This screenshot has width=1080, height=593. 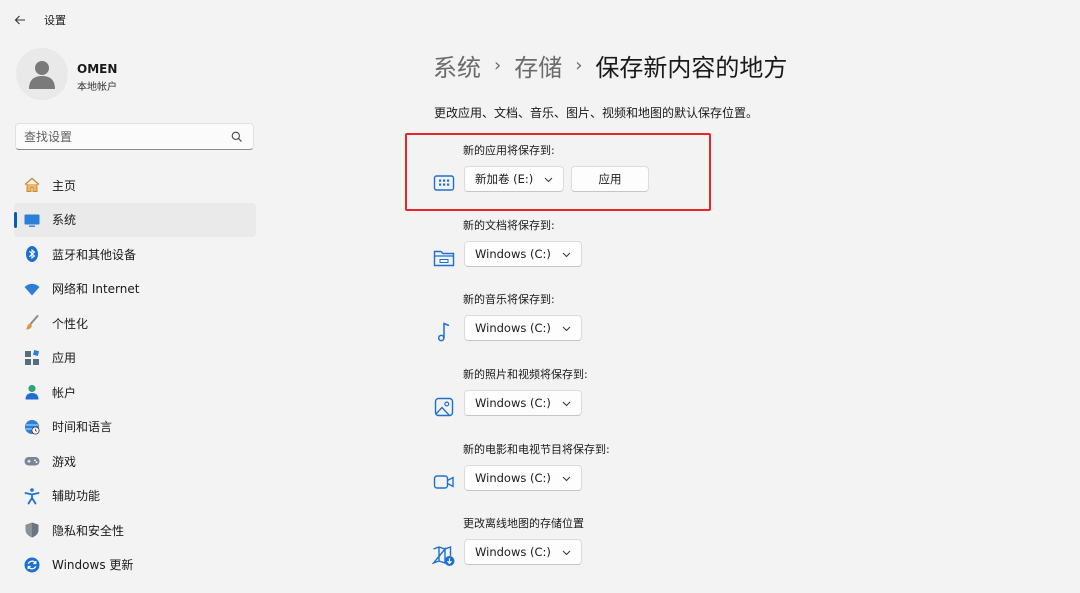 What do you see at coordinates (444, 482) in the screenshot?
I see `video-camera-icon` at bounding box center [444, 482].